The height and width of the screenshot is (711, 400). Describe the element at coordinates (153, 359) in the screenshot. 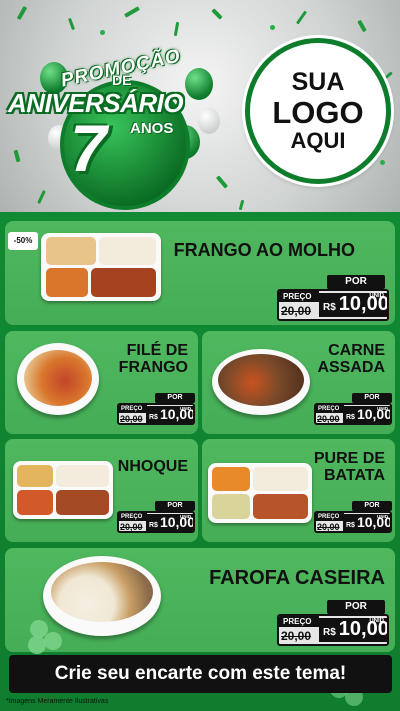

I see `product-name: FILÉ DE FRANGO` at that location.